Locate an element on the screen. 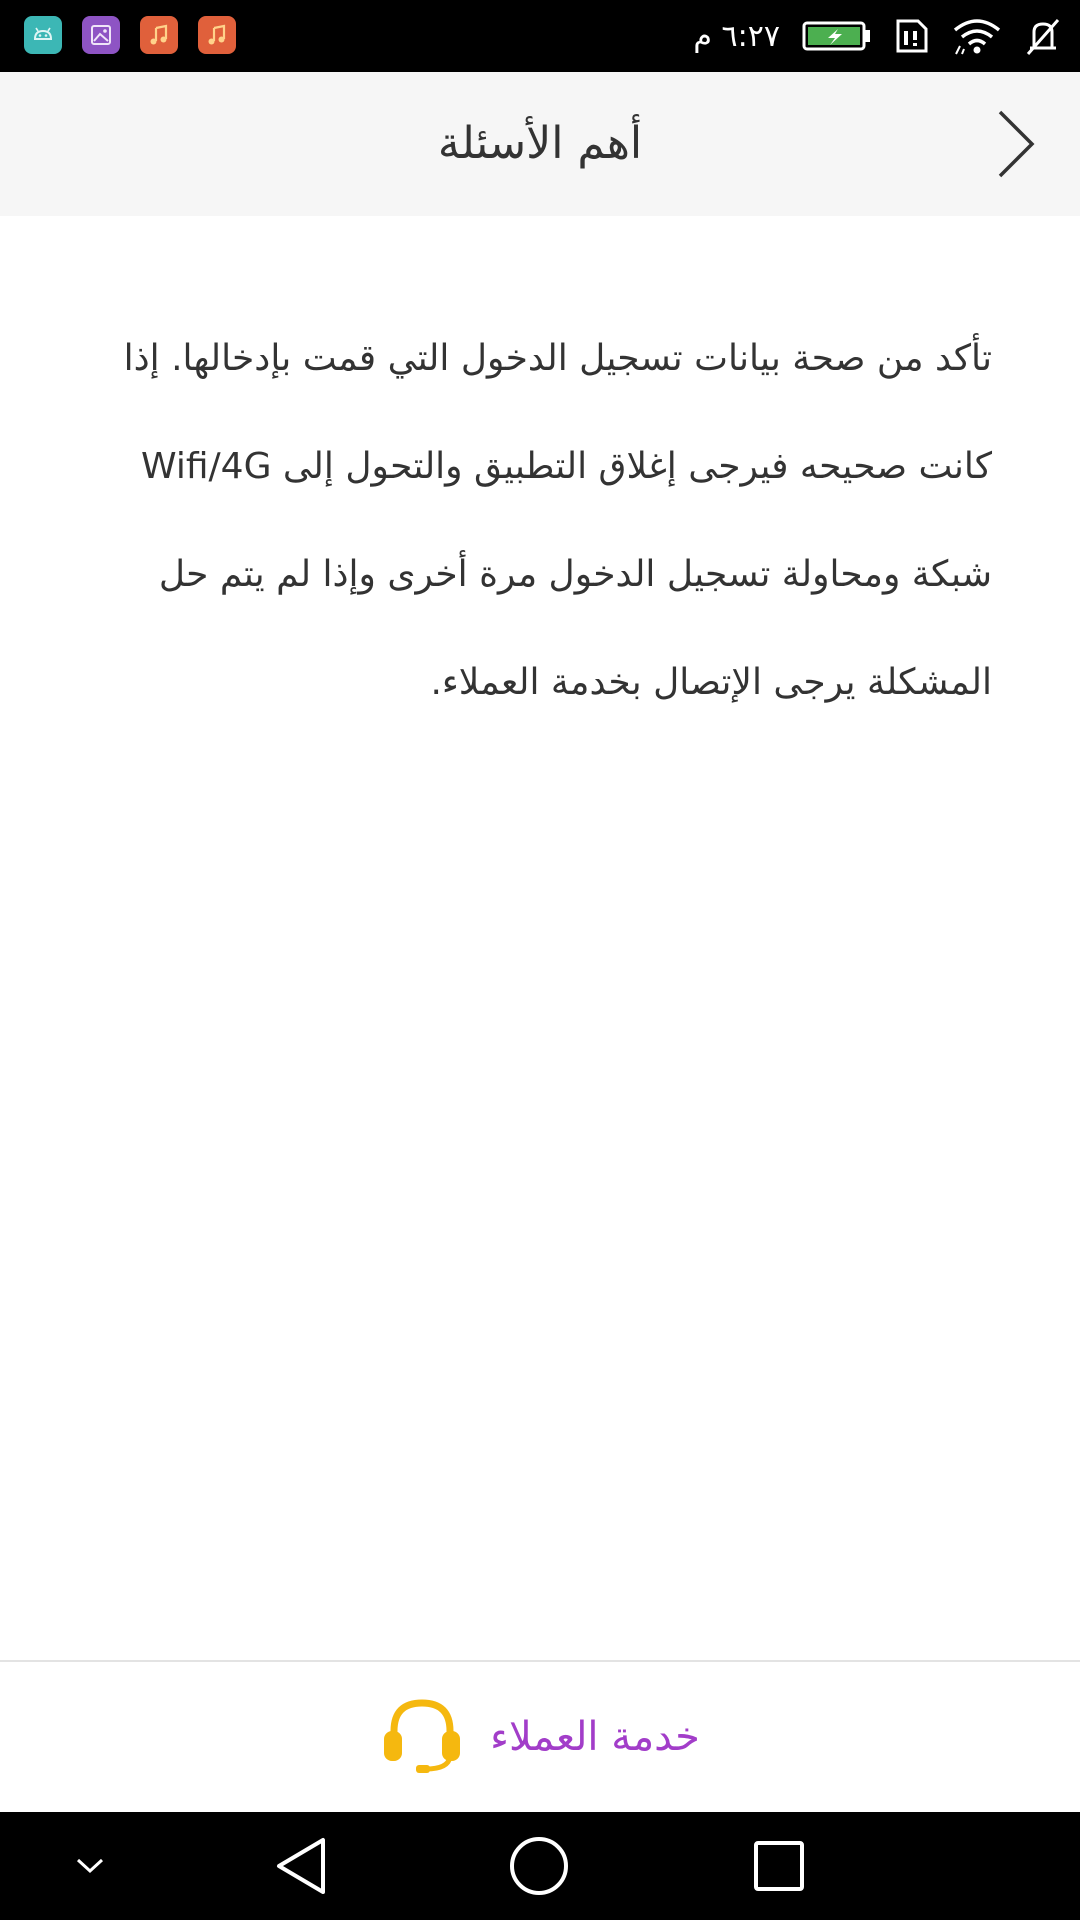  page-title: أهم الأسئلة is located at coordinates (540, 143).